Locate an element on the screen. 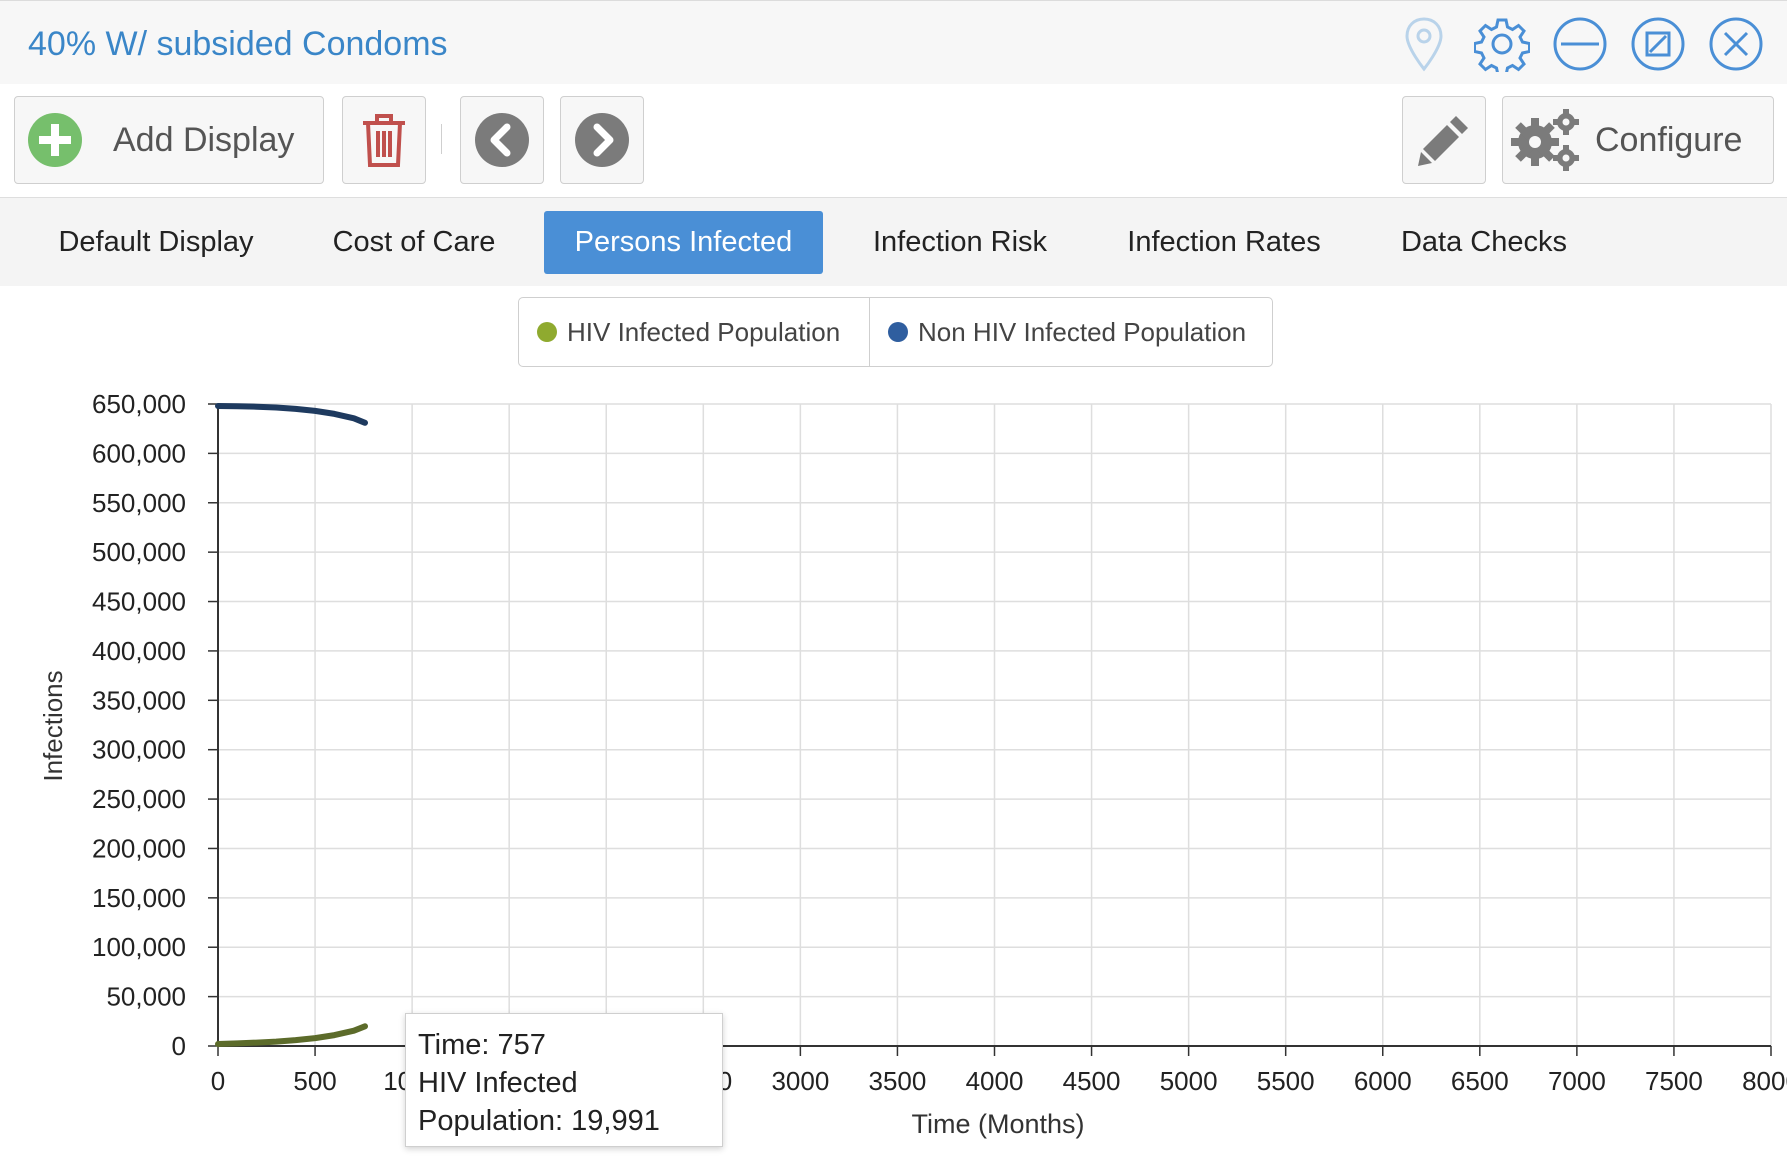 This screenshot has height=1176, width=1787. y-axis-label: Infections is located at coordinates (53, 725).